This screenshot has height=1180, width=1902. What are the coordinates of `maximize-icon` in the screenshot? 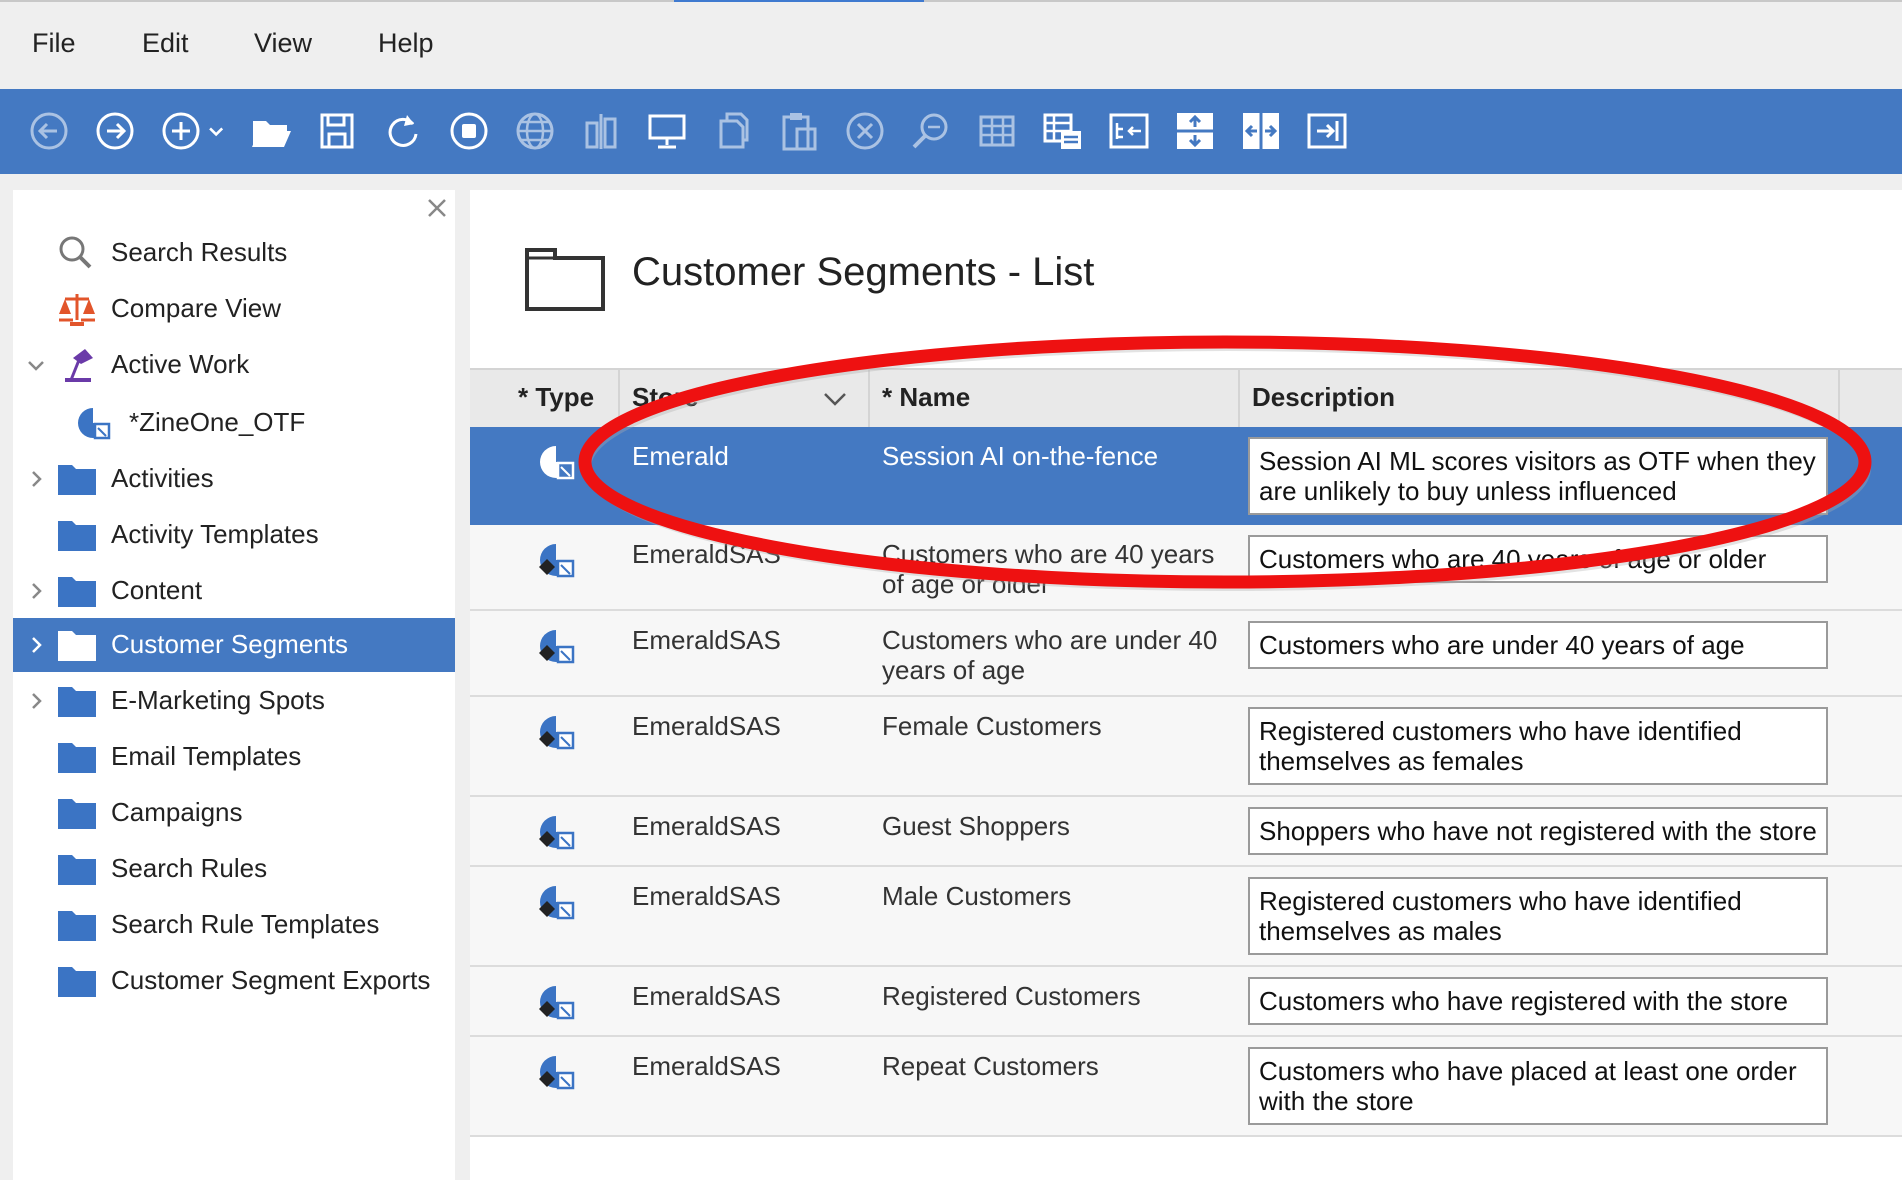 It's located at (1327, 131).